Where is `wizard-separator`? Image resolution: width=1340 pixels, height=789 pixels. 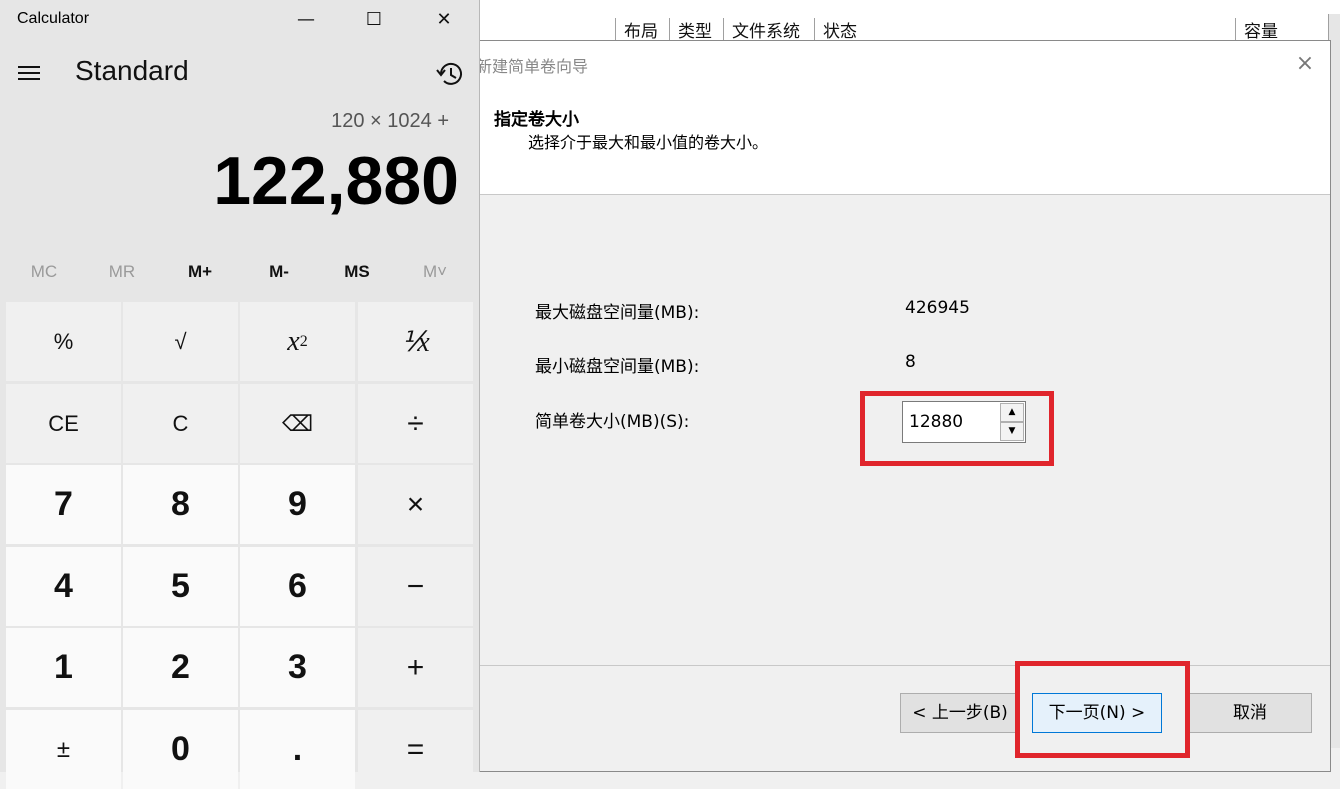
wizard-separator is located at coordinates (905, 665).